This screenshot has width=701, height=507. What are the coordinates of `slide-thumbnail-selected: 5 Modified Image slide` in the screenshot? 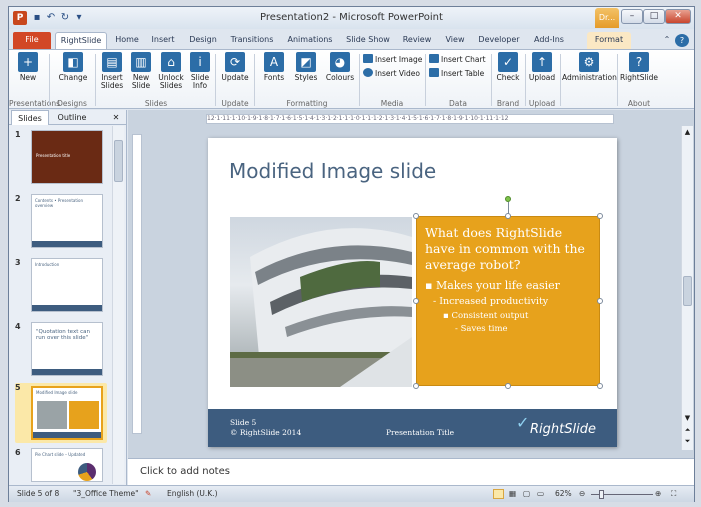 It's located at (61, 413).